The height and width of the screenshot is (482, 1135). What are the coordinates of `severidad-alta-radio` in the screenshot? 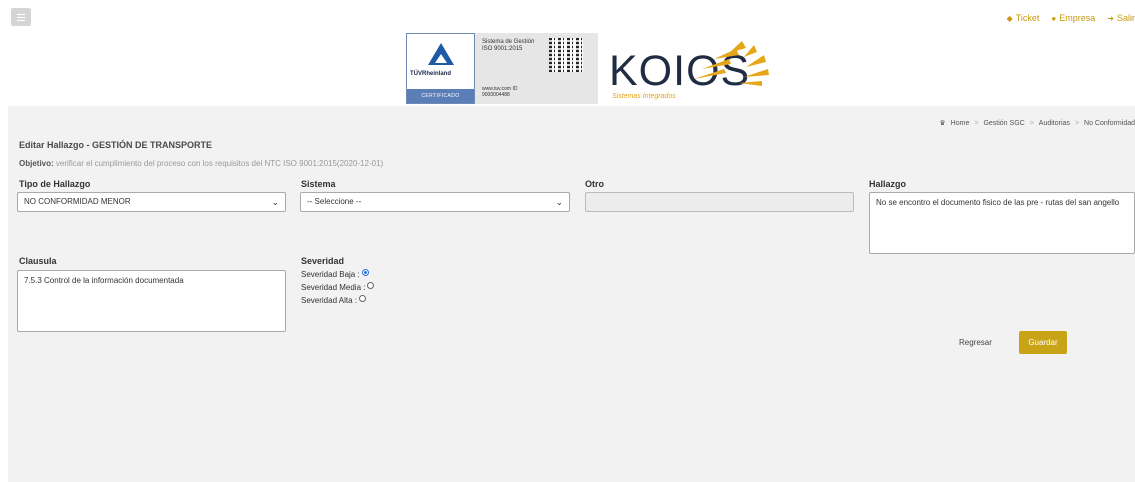 It's located at (363, 298).